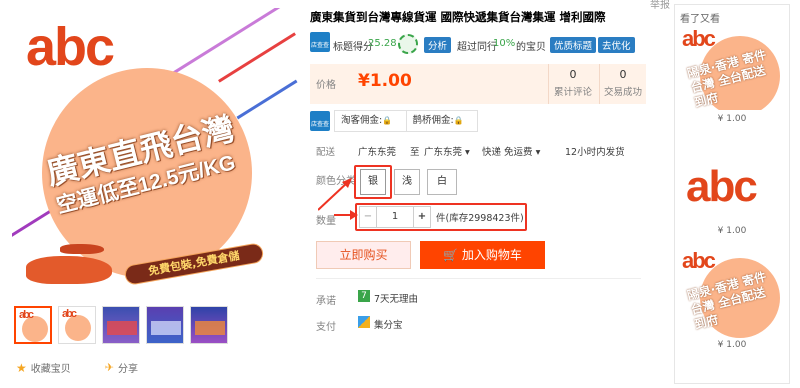 Image resolution: width=800 pixels, height=388 pixels. What do you see at coordinates (573, 74) in the screenshot?
I see `reviews-count: 0` at bounding box center [573, 74].